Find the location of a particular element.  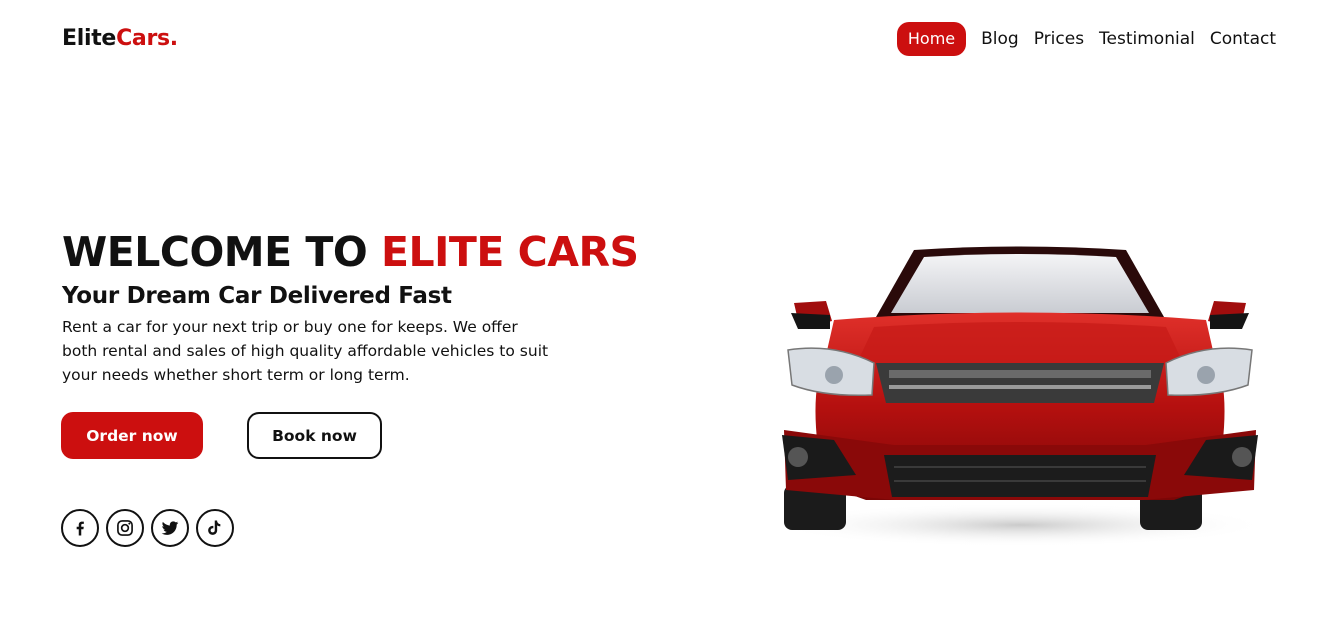

instagram-icon is located at coordinates (125, 528).